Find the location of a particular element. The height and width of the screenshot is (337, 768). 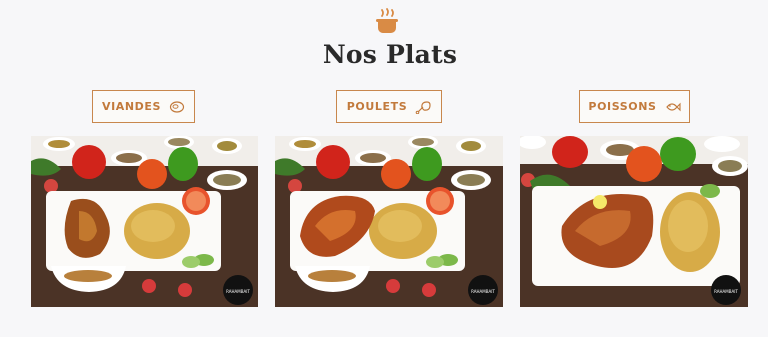

category-label: POISSONS is located at coordinates (622, 106).